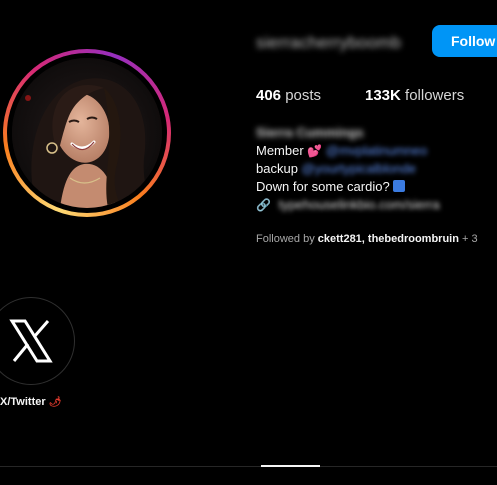  What do you see at coordinates (290, 466) in the screenshot?
I see `active-tab-indicator` at bounding box center [290, 466].